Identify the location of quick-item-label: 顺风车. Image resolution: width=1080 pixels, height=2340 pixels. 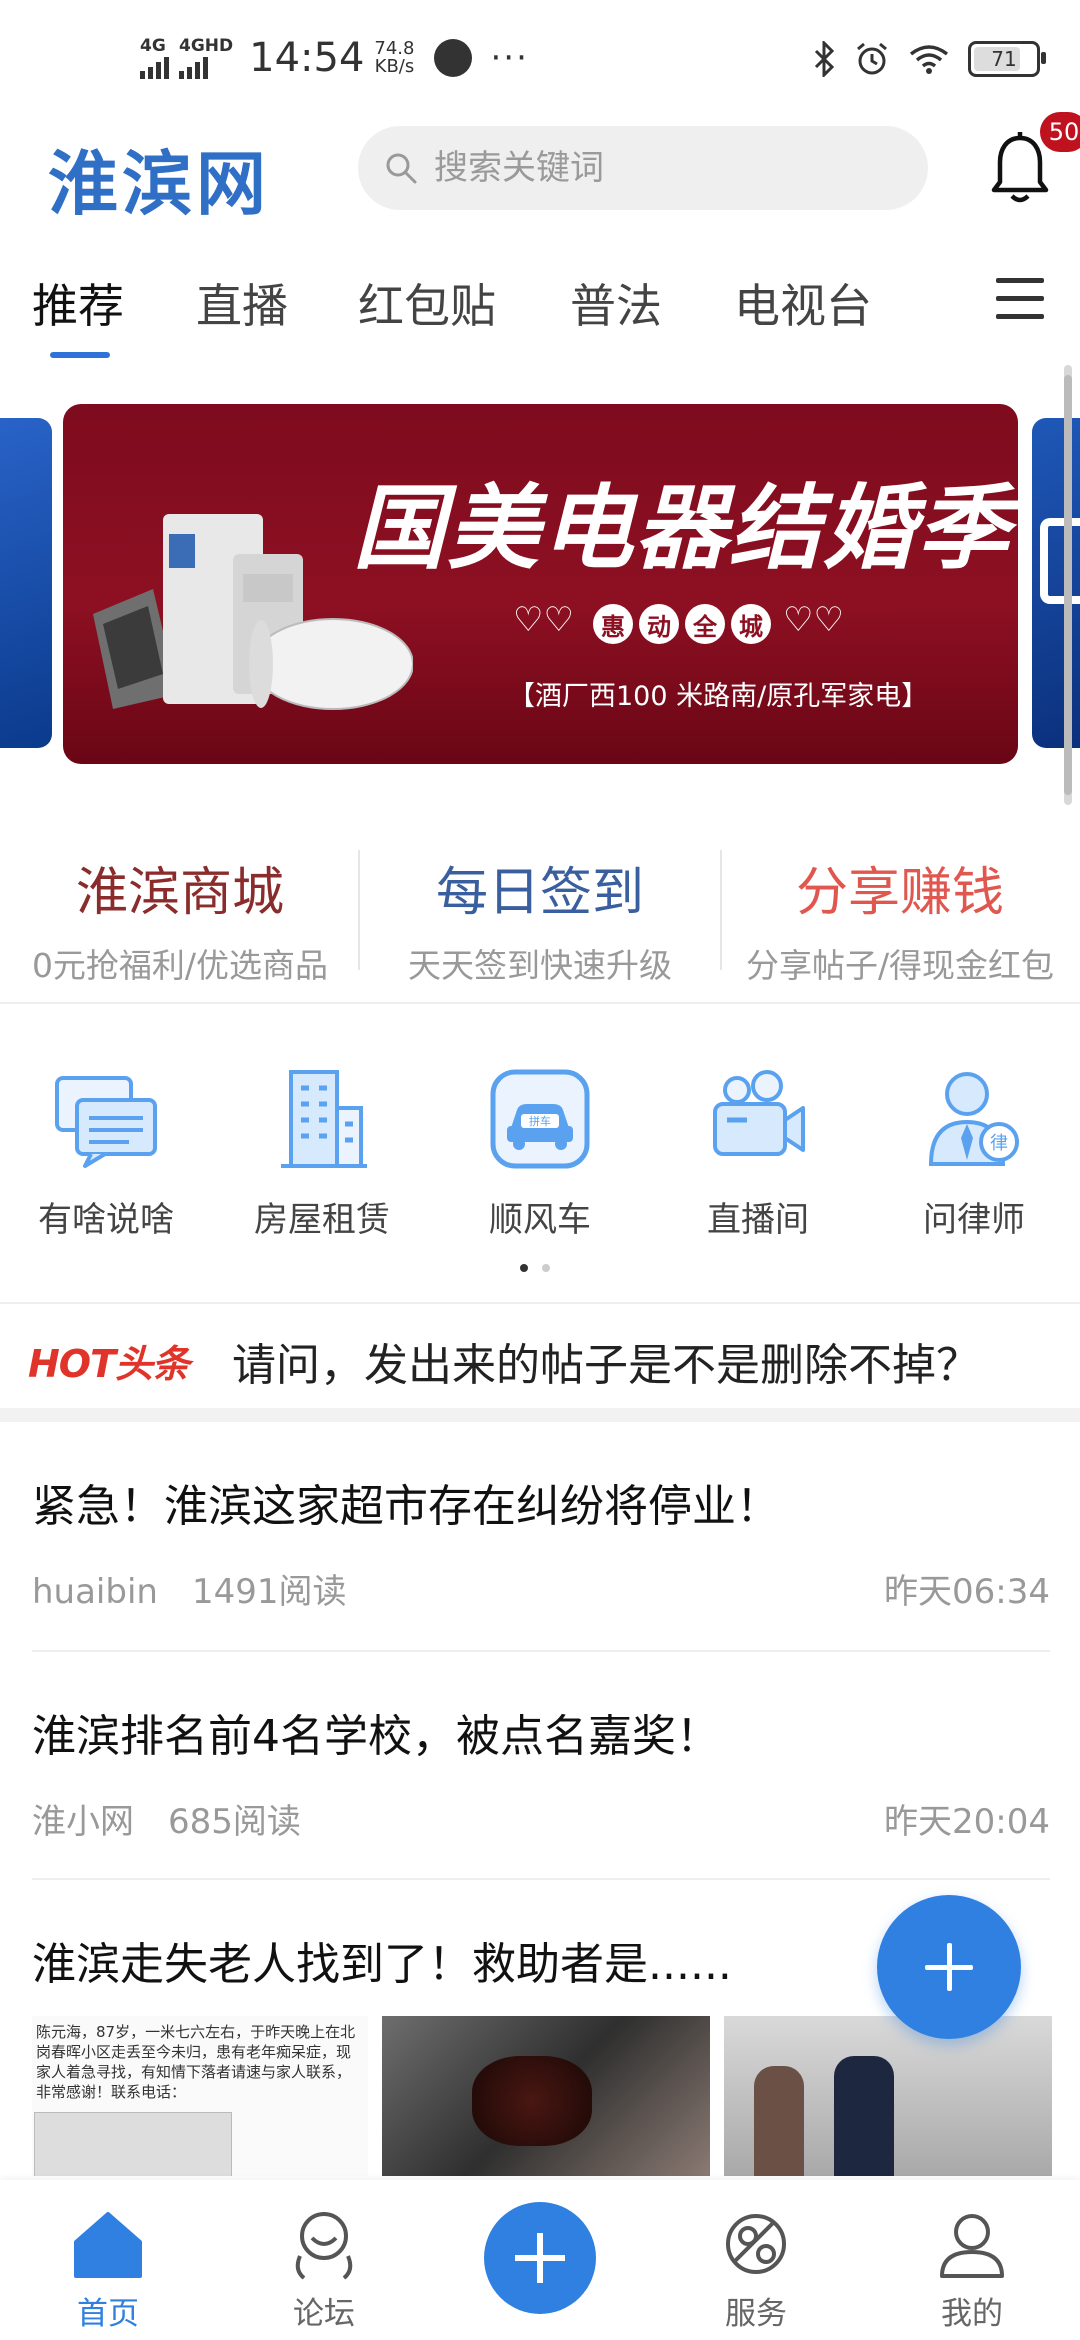
(540, 1220).